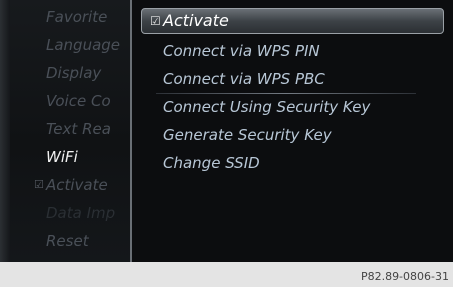 This screenshot has width=453, height=287. What do you see at coordinates (244, 79) in the screenshot?
I see `submenu-item-connect-wps-pbc: Connect via WPS PBC` at bounding box center [244, 79].